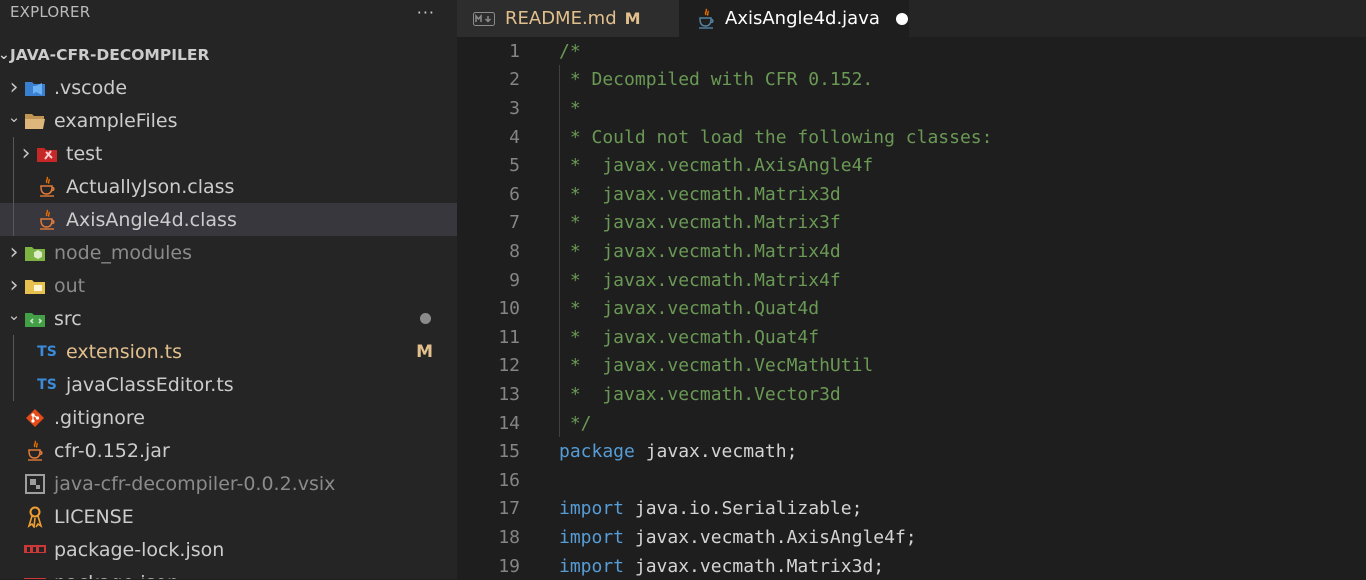 Image resolution: width=1366 pixels, height=580 pixels. I want to click on code-line: 19 import javax.vecmath.Matrix3d;, so click(911, 566).